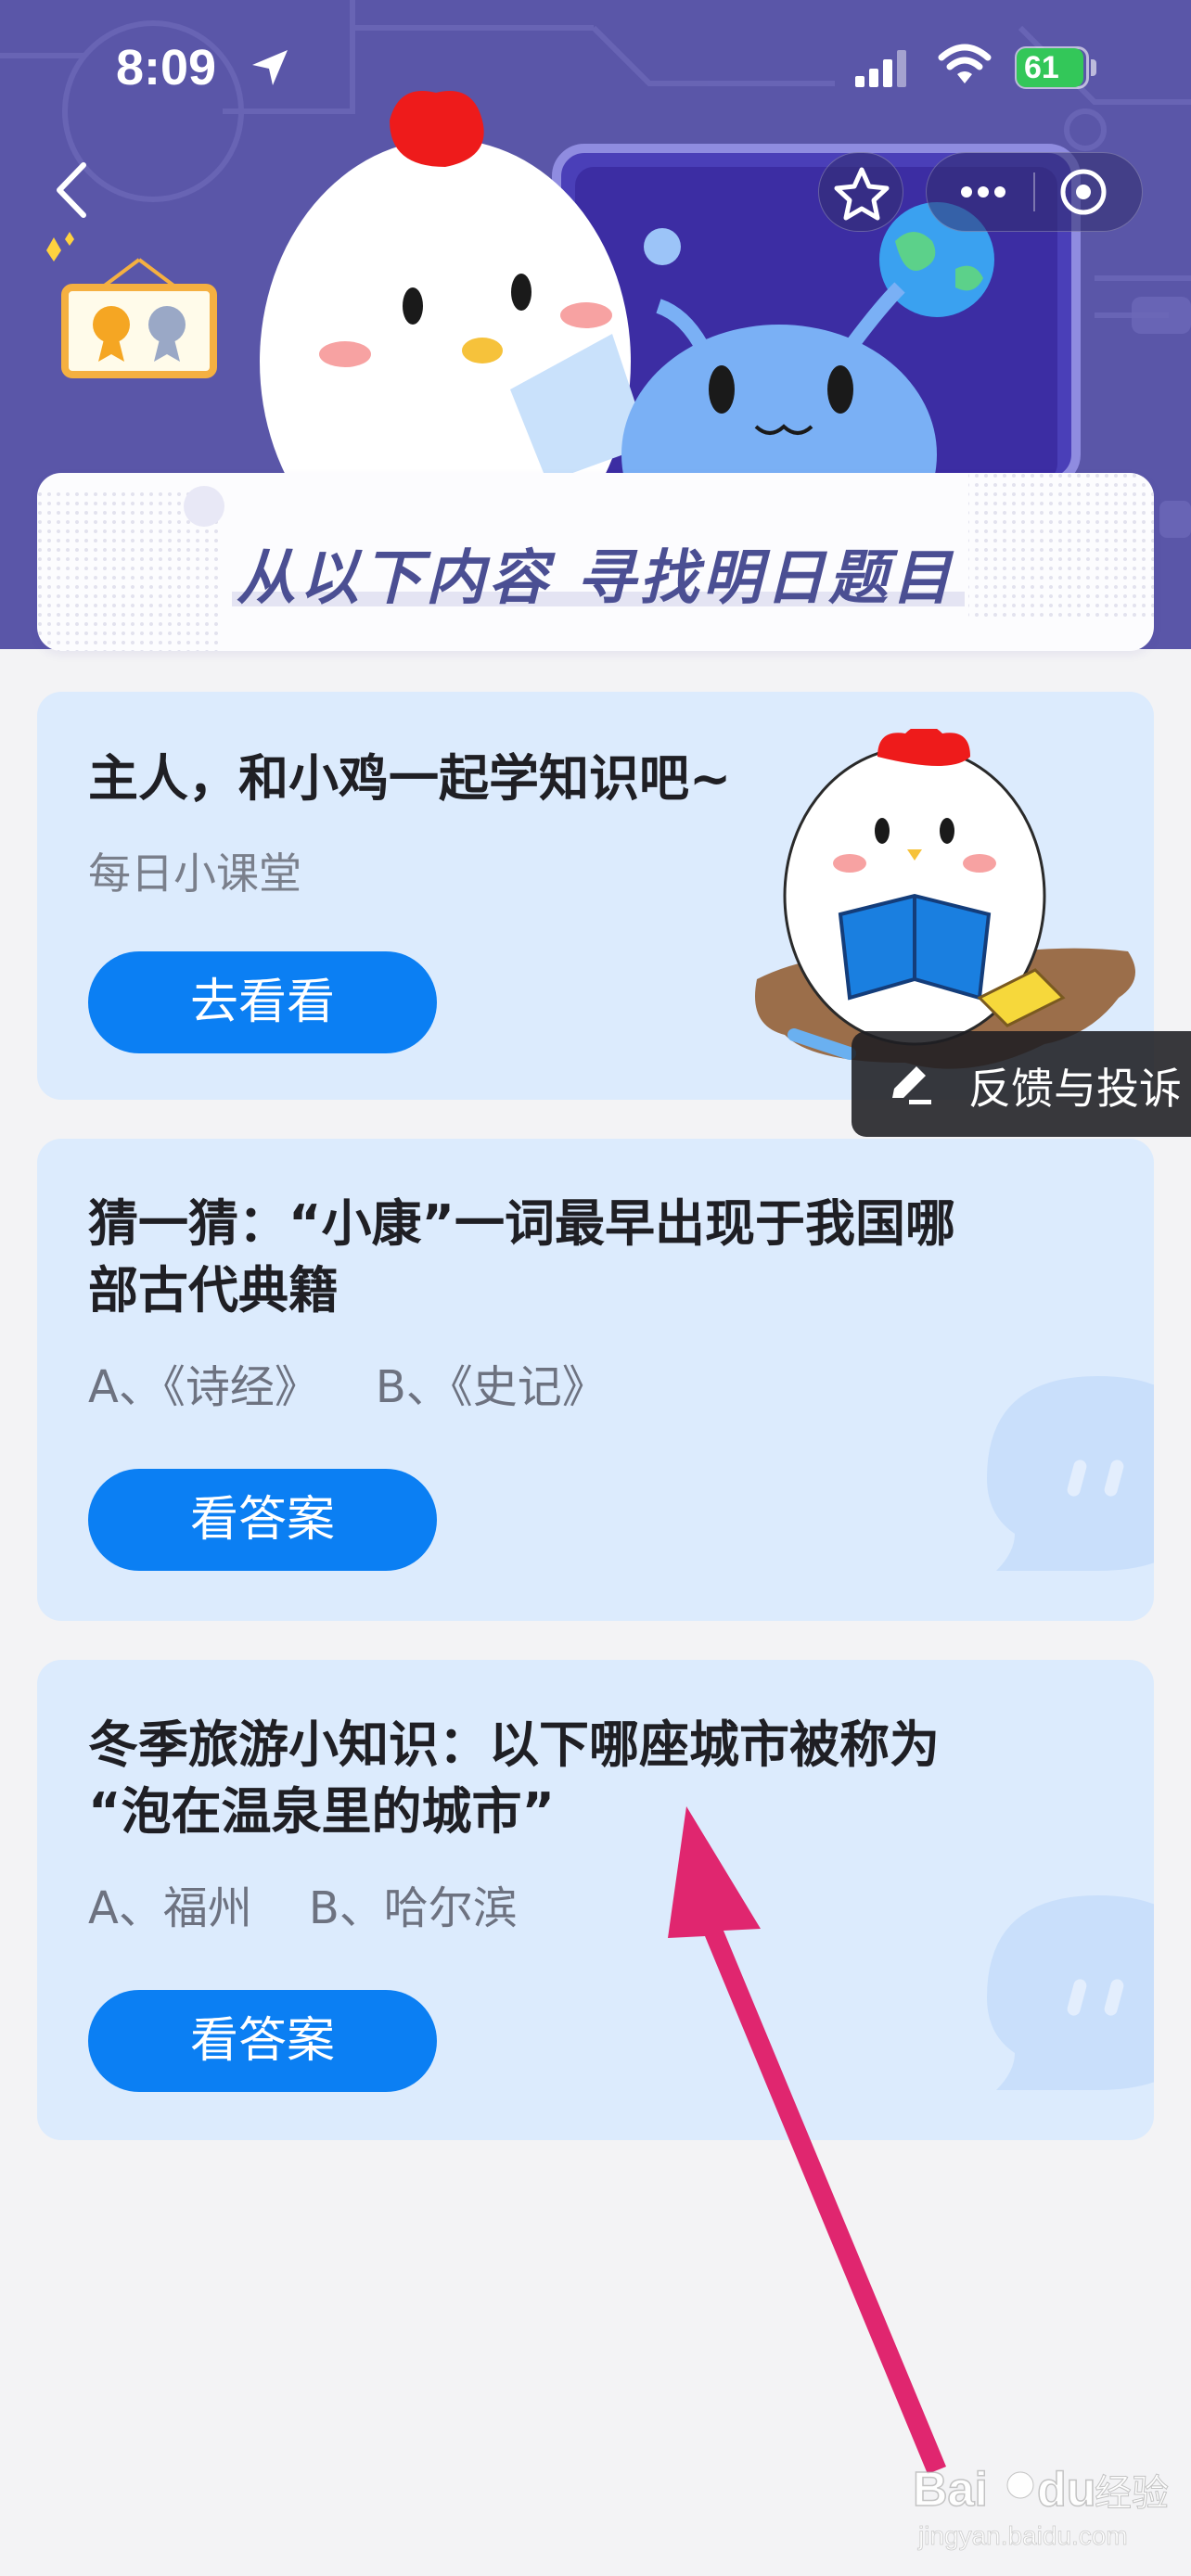 The width and height of the screenshot is (1191, 2576). Describe the element at coordinates (1050, 67) in the screenshot. I see `battery-level: 61` at that location.